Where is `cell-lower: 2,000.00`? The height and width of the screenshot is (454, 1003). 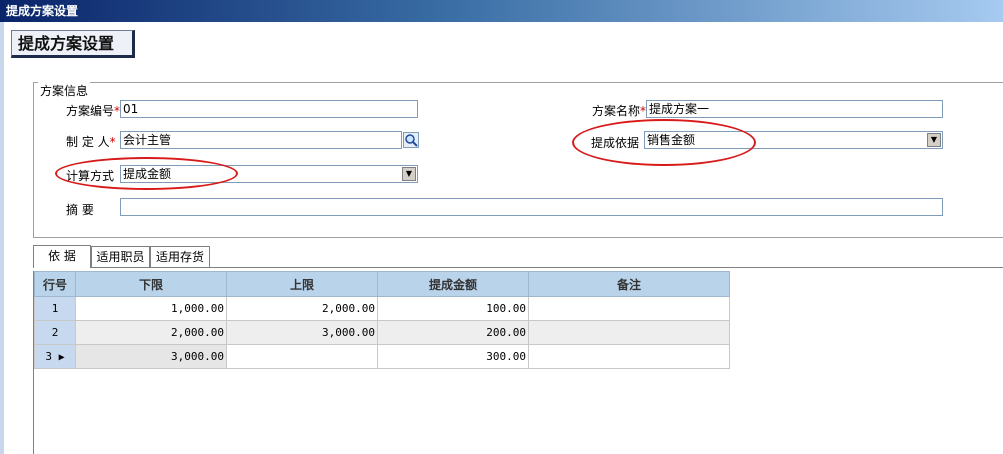 cell-lower: 2,000.00 is located at coordinates (151, 332).